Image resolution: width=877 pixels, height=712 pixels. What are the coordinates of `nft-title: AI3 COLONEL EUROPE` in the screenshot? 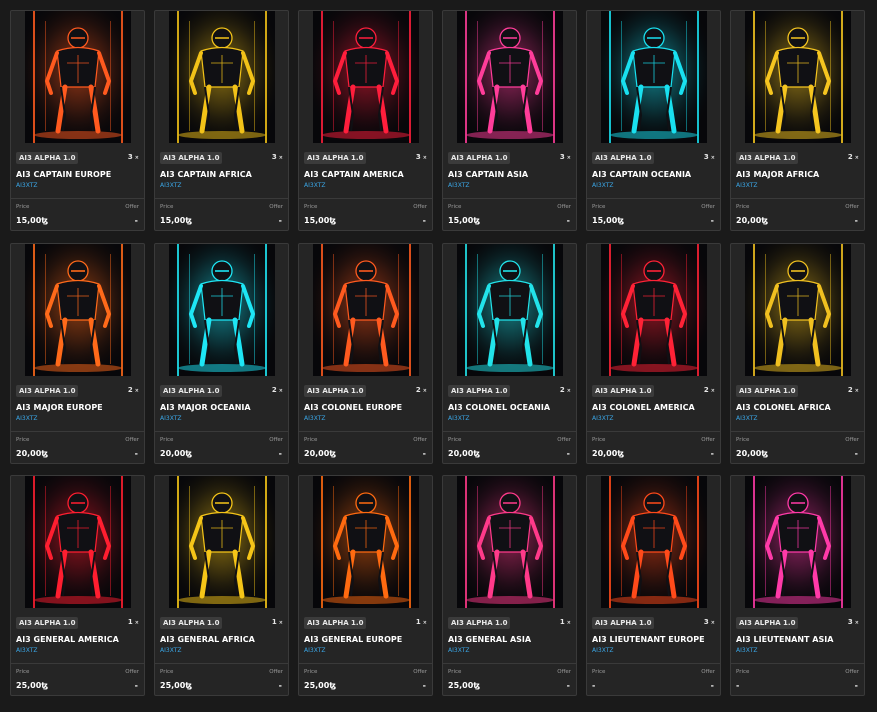 It's located at (368, 407).